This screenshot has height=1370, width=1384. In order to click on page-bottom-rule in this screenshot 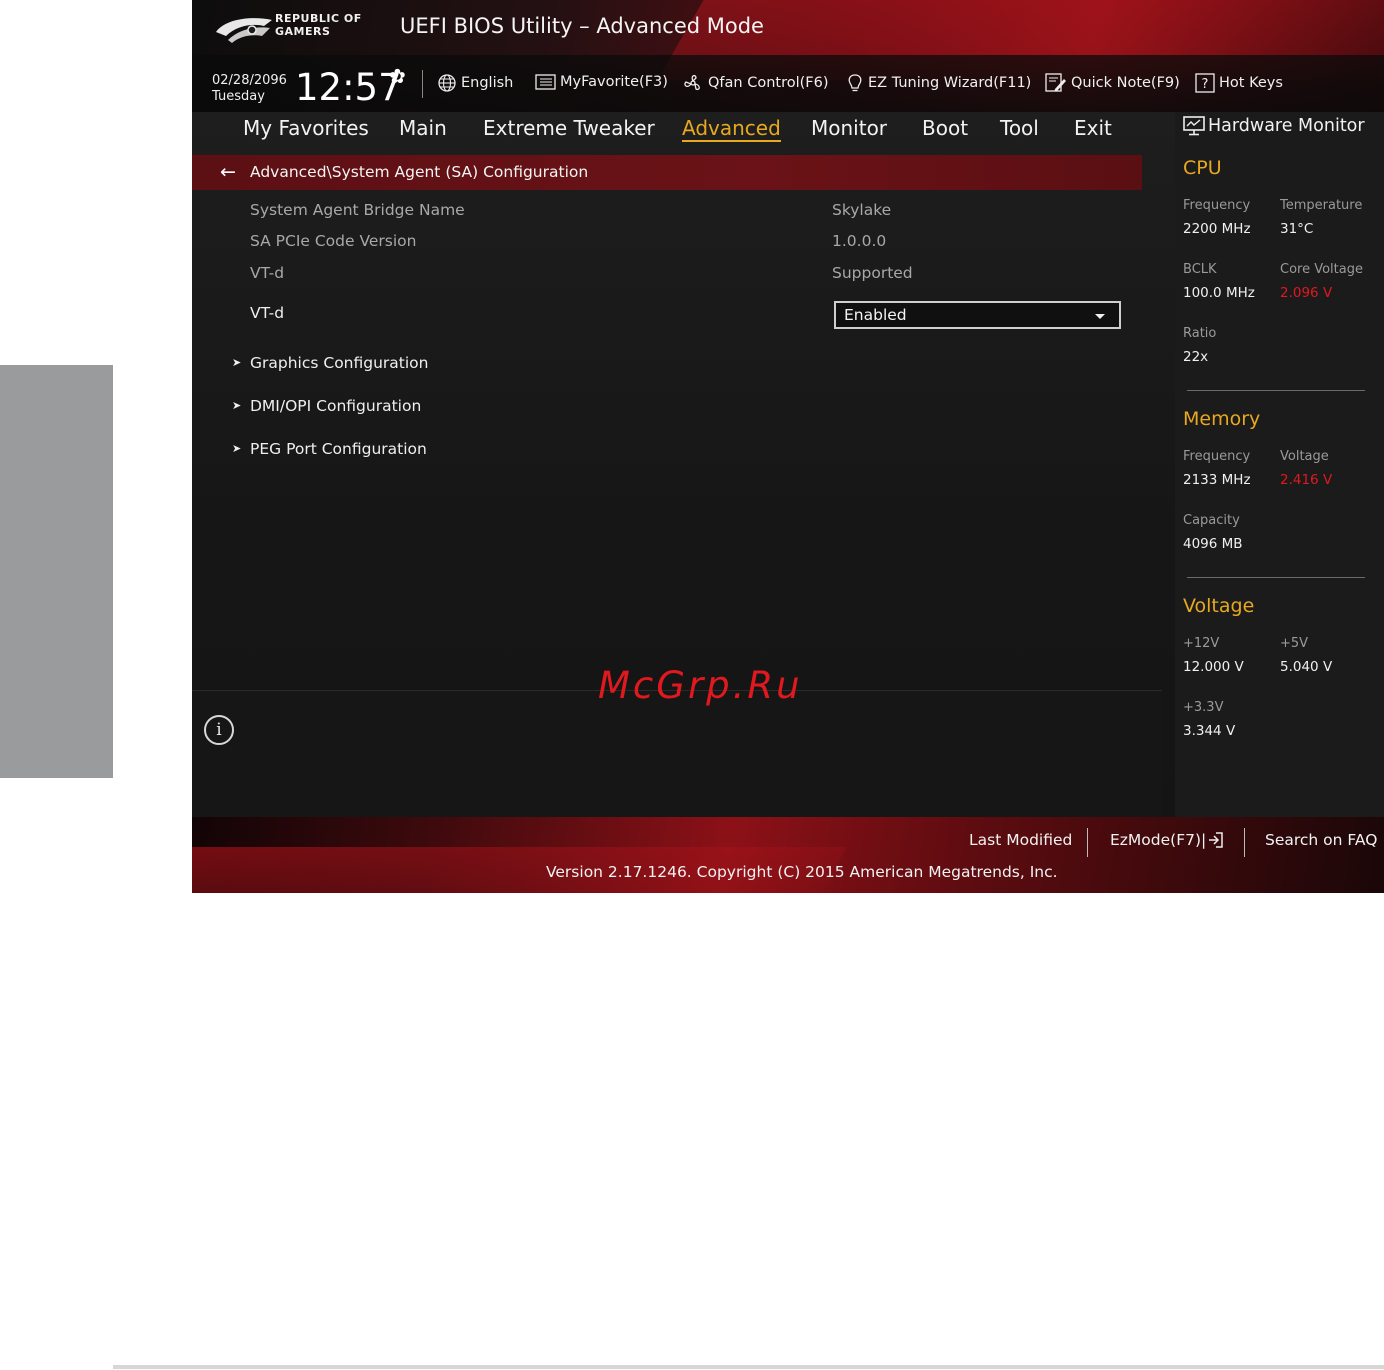, I will do `click(748, 1367)`.